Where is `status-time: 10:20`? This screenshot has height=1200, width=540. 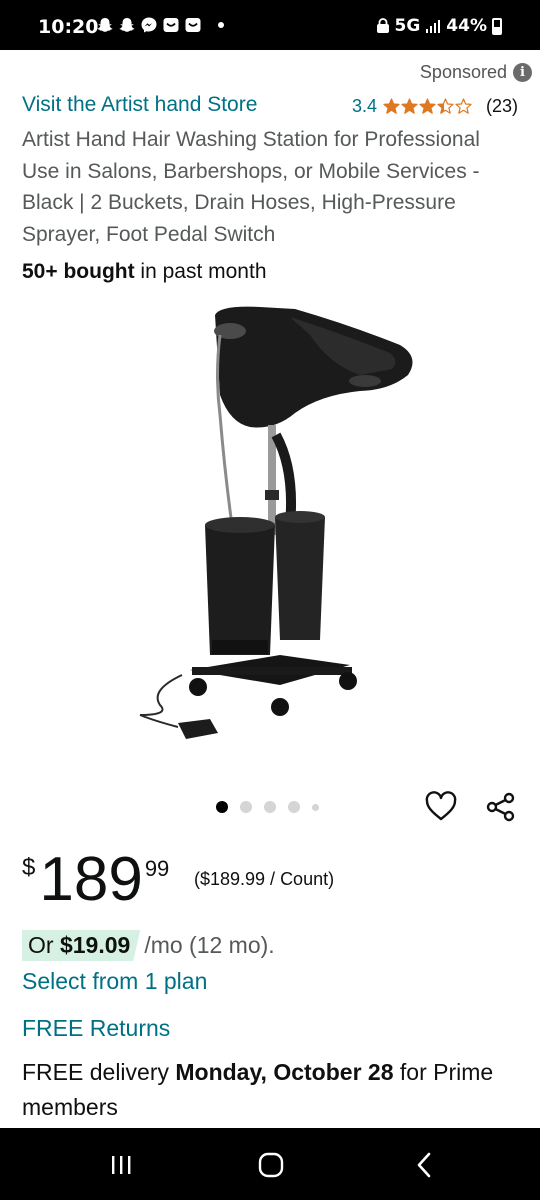 status-time: 10:20 is located at coordinates (68, 27).